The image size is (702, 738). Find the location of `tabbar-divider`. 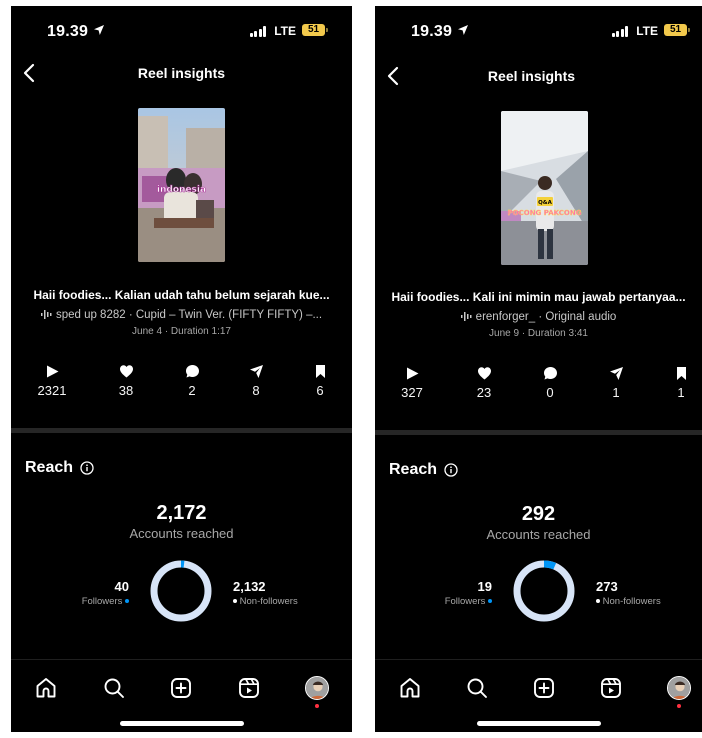

tabbar-divider is located at coordinates (181, 659).